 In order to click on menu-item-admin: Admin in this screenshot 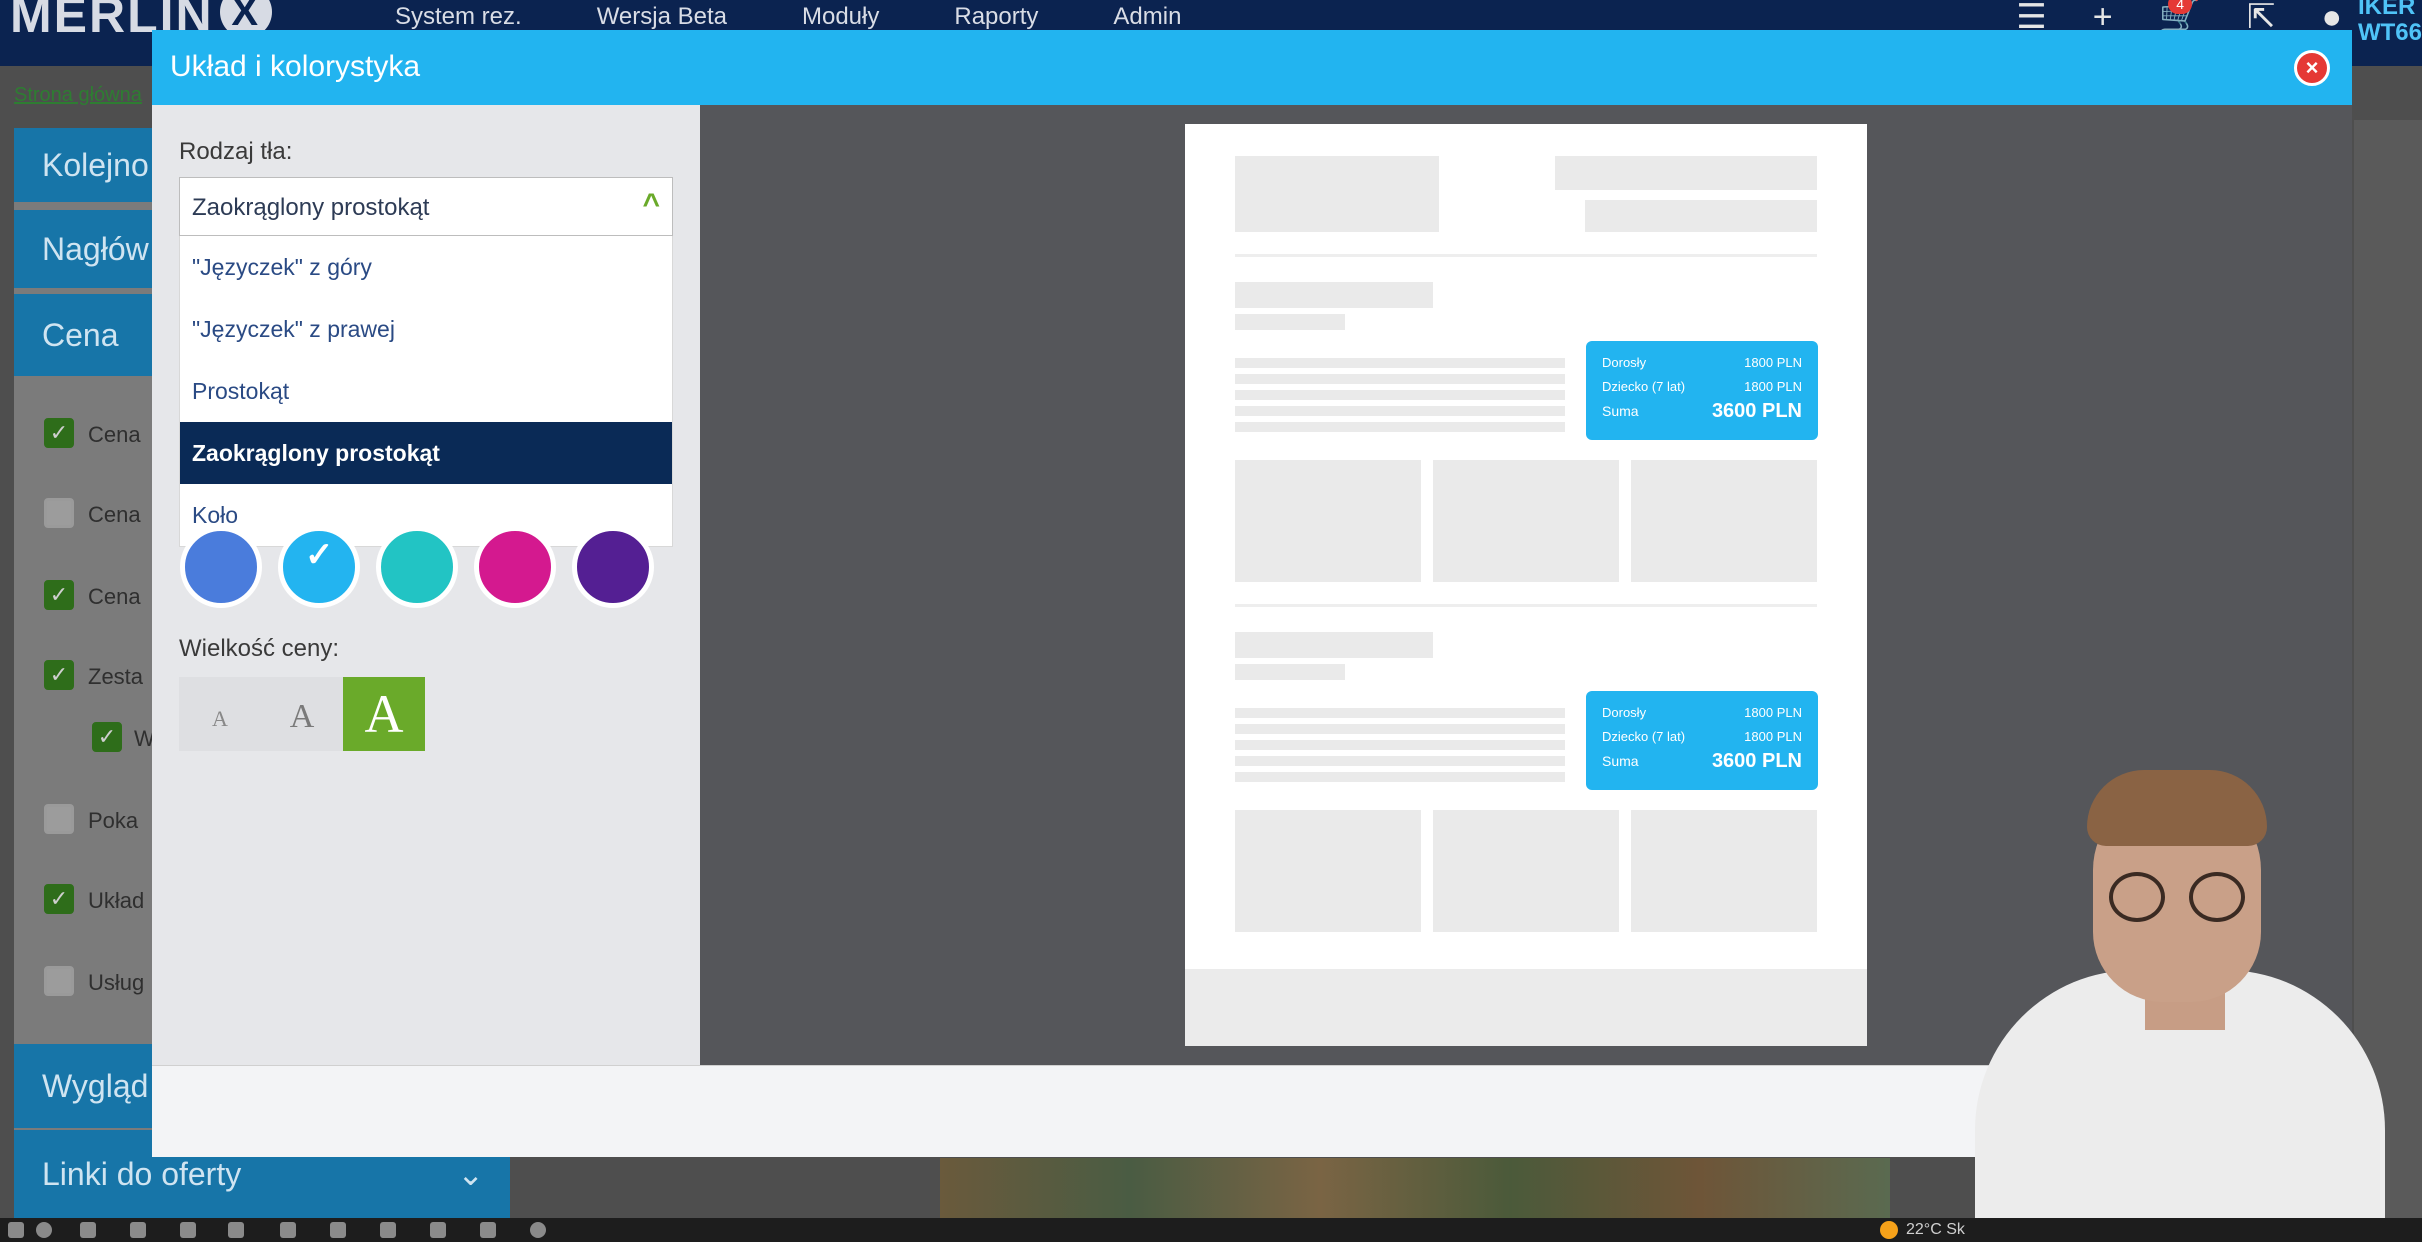, I will do `click(1147, 17)`.